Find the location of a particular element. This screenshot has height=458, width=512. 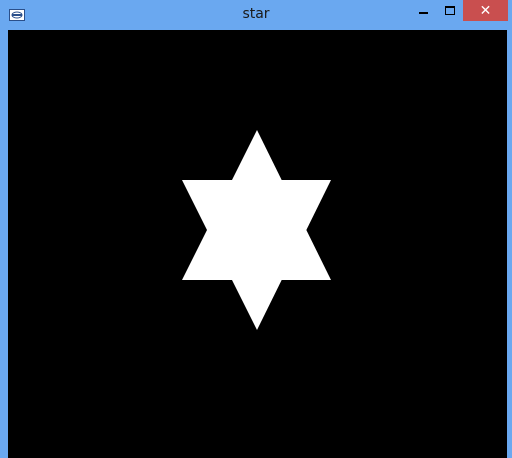

app-icon is located at coordinates (17, 15).